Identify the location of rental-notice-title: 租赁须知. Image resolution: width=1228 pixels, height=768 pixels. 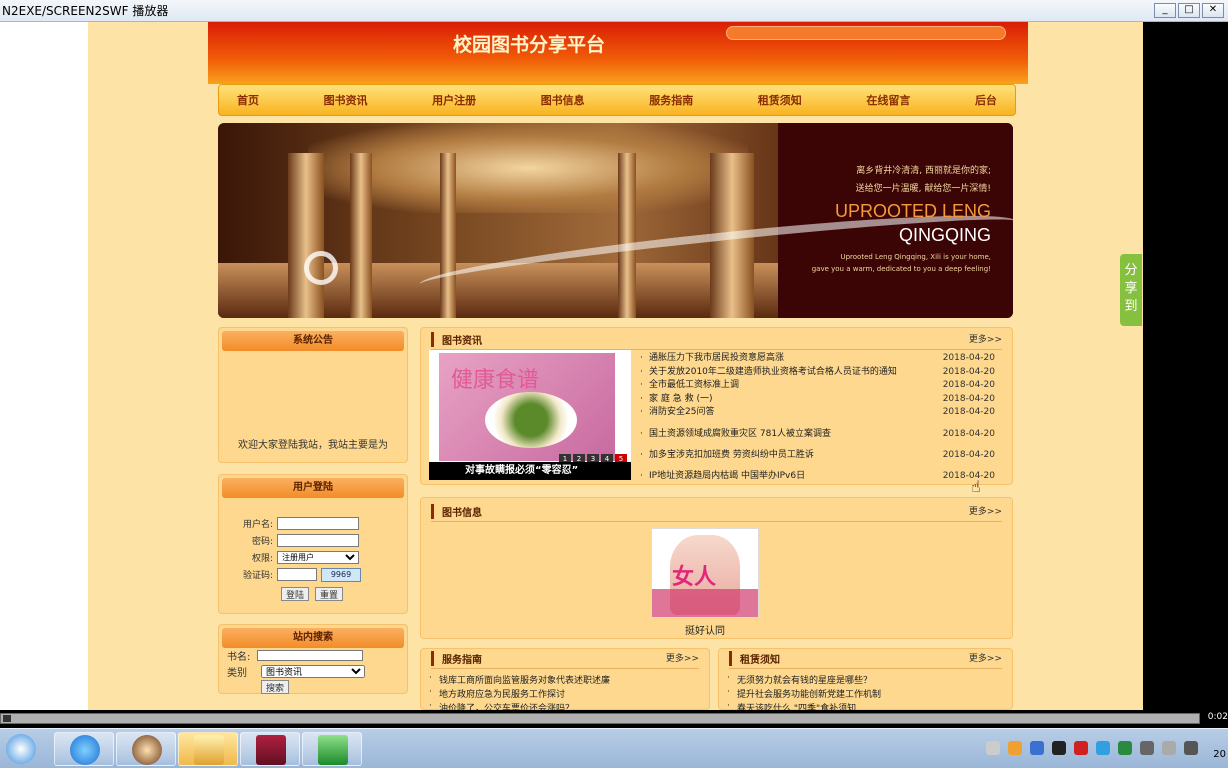
(754, 658).